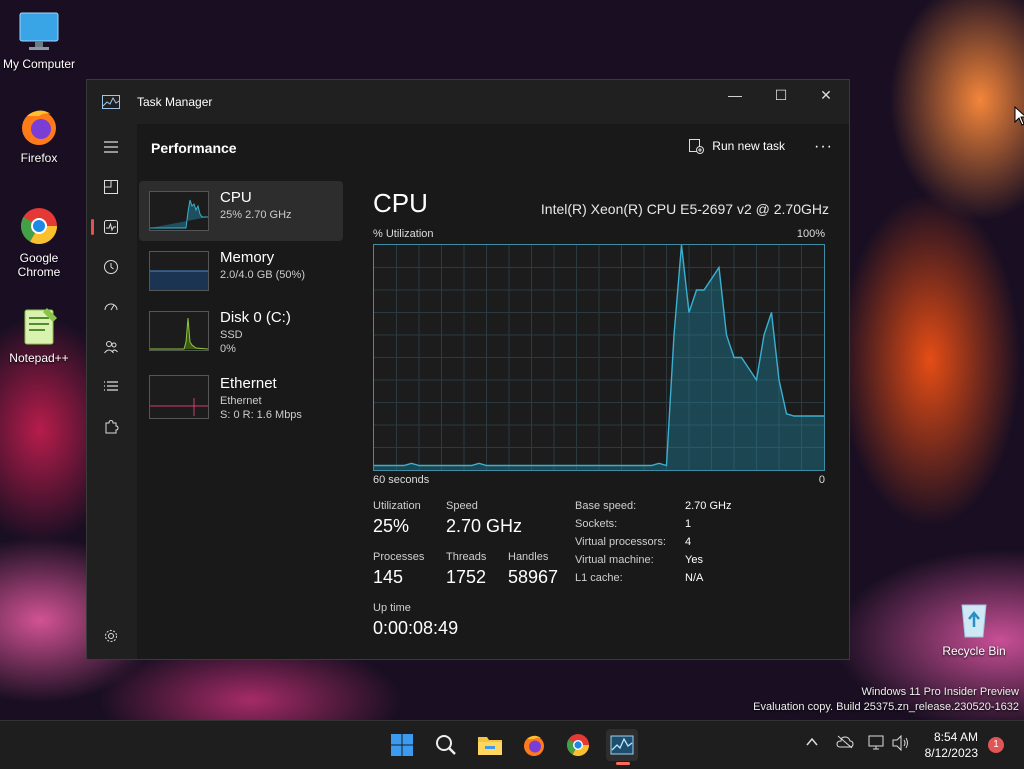 Image resolution: width=1024 pixels, height=769 pixels. Describe the element at coordinates (39, 334) in the screenshot. I see `desktop-icon-notepadpp: Notepad++` at that location.